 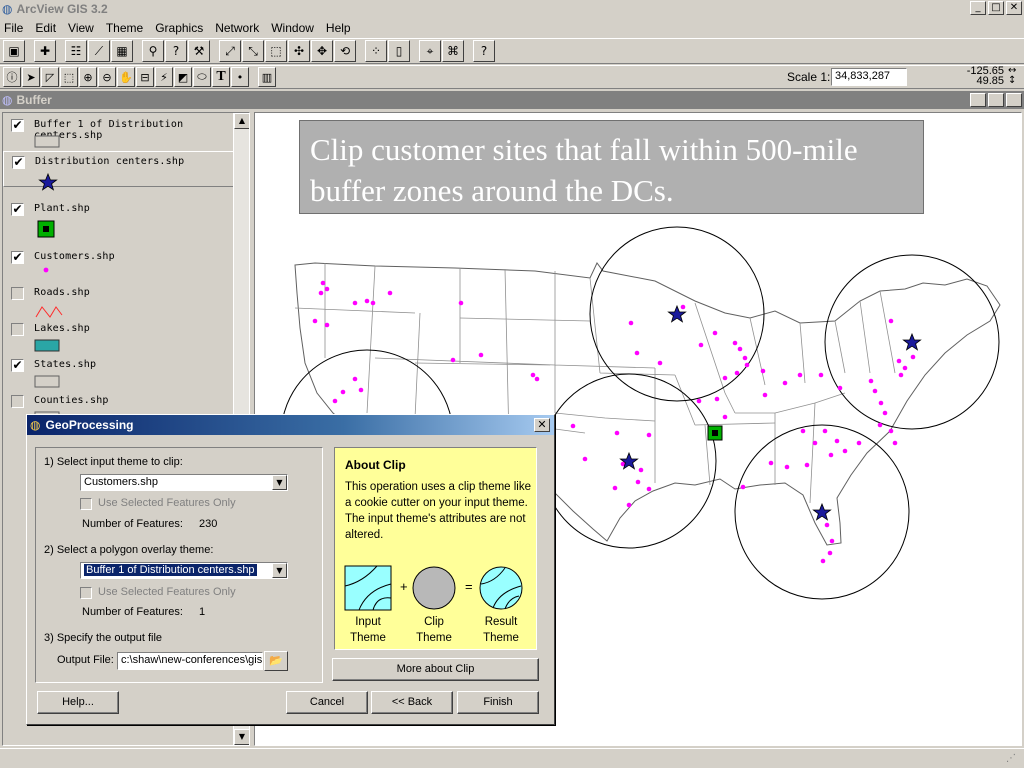 What do you see at coordinates (122, 51) in the screenshot?
I see `open-table-icon: ▦` at bounding box center [122, 51].